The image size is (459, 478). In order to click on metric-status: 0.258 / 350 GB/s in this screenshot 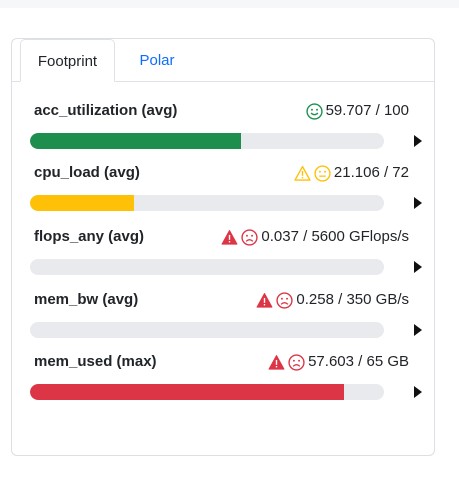, I will do `click(332, 300)`.